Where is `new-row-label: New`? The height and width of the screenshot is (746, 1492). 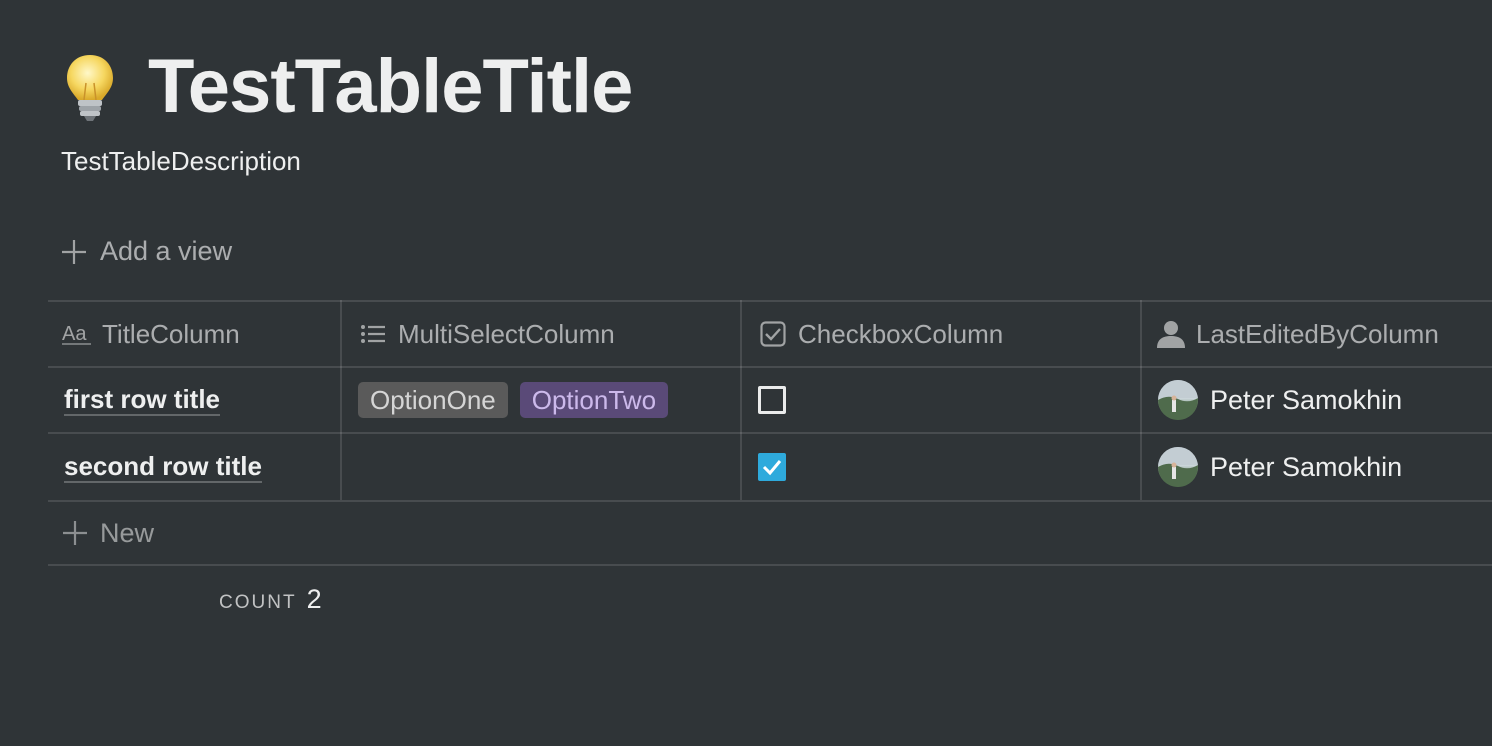
new-row-label: New is located at coordinates (127, 532).